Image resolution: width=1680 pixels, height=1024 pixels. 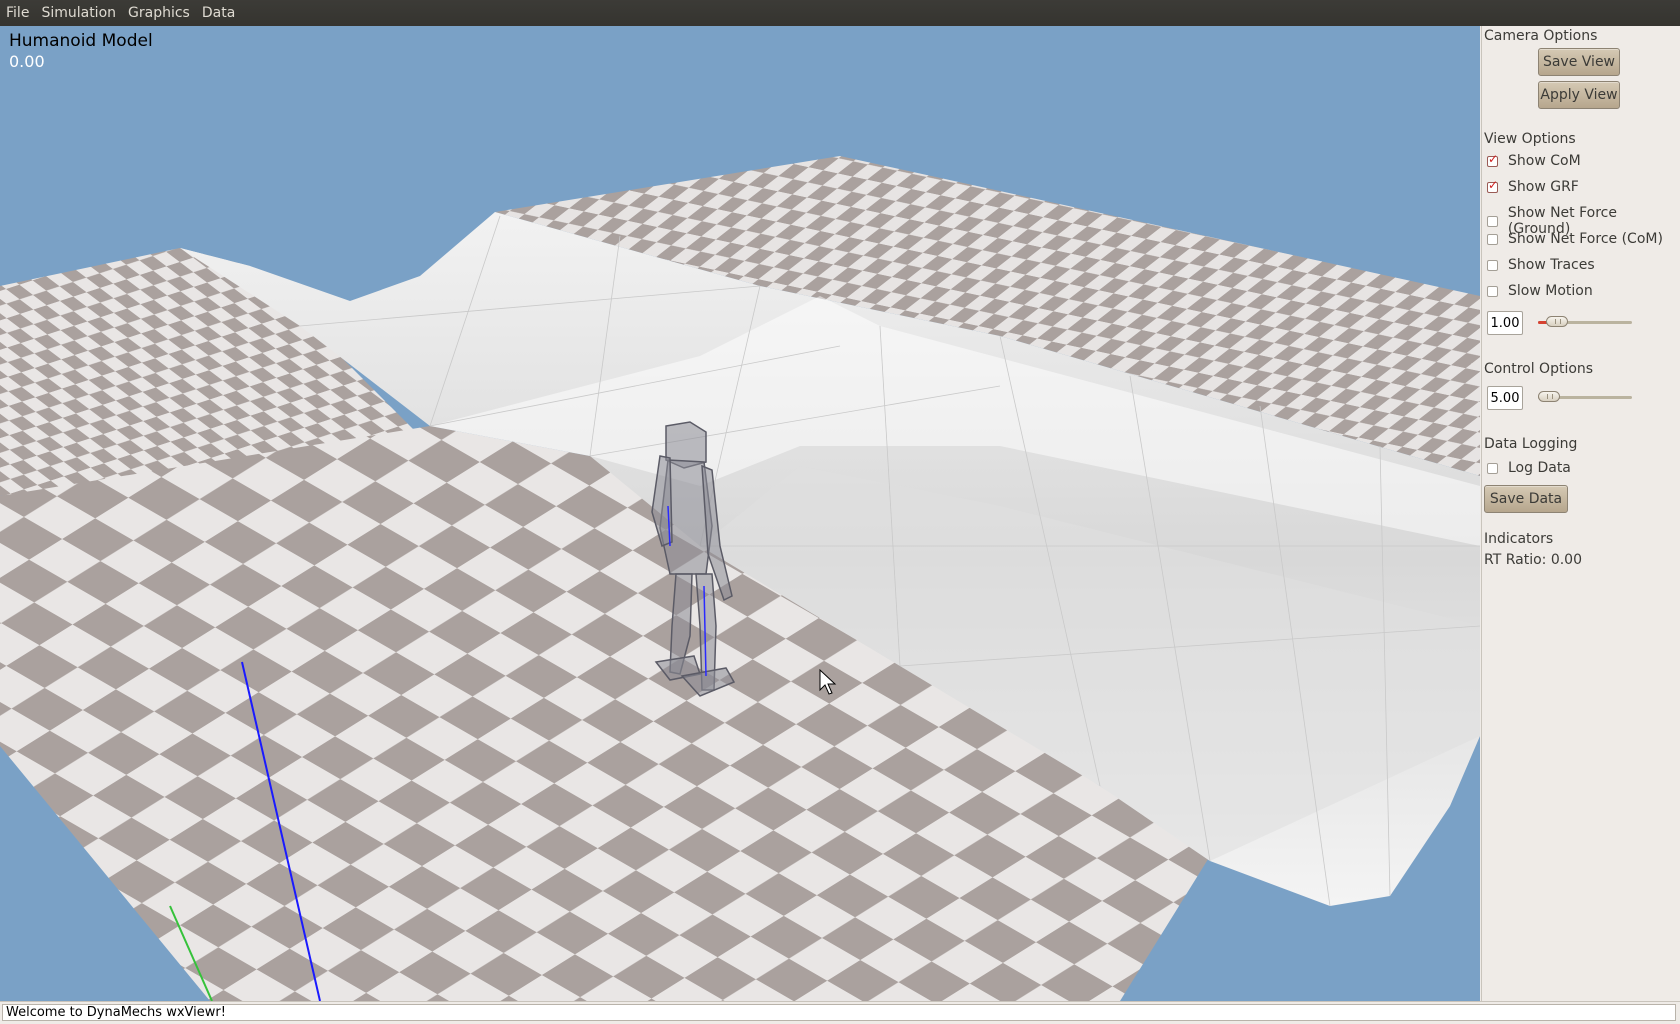 I want to click on show-traces-checkbox: Show Traces, so click(x=1541, y=265).